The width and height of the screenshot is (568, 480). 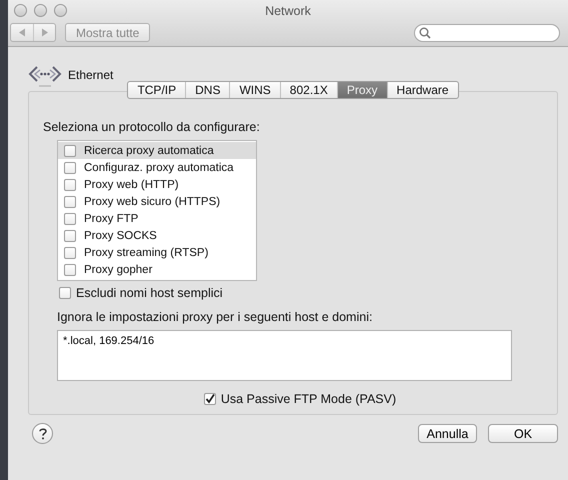 I want to click on minimize-button, so click(x=40, y=10).